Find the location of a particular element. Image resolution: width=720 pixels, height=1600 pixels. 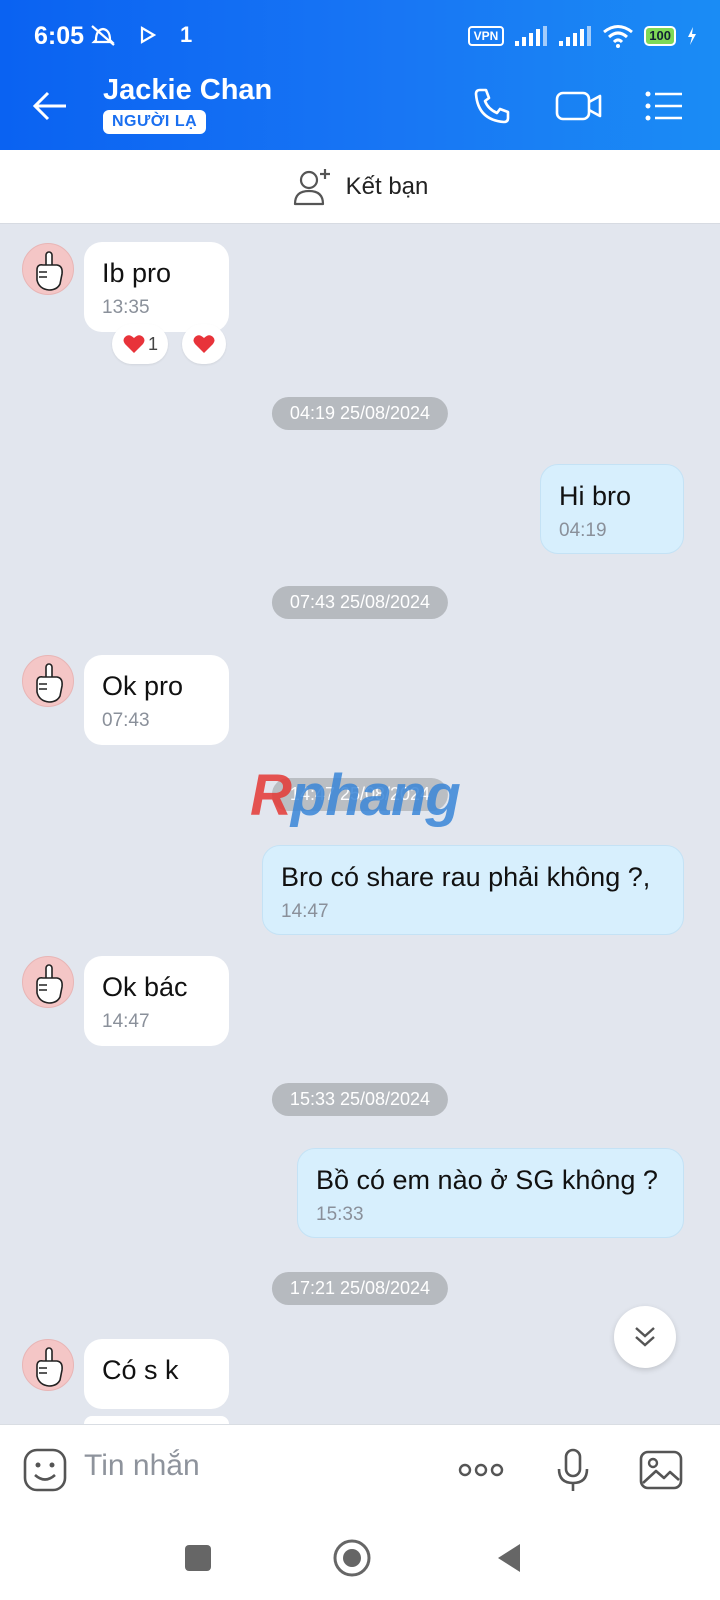

play-store-icon is located at coordinates (148, 35).